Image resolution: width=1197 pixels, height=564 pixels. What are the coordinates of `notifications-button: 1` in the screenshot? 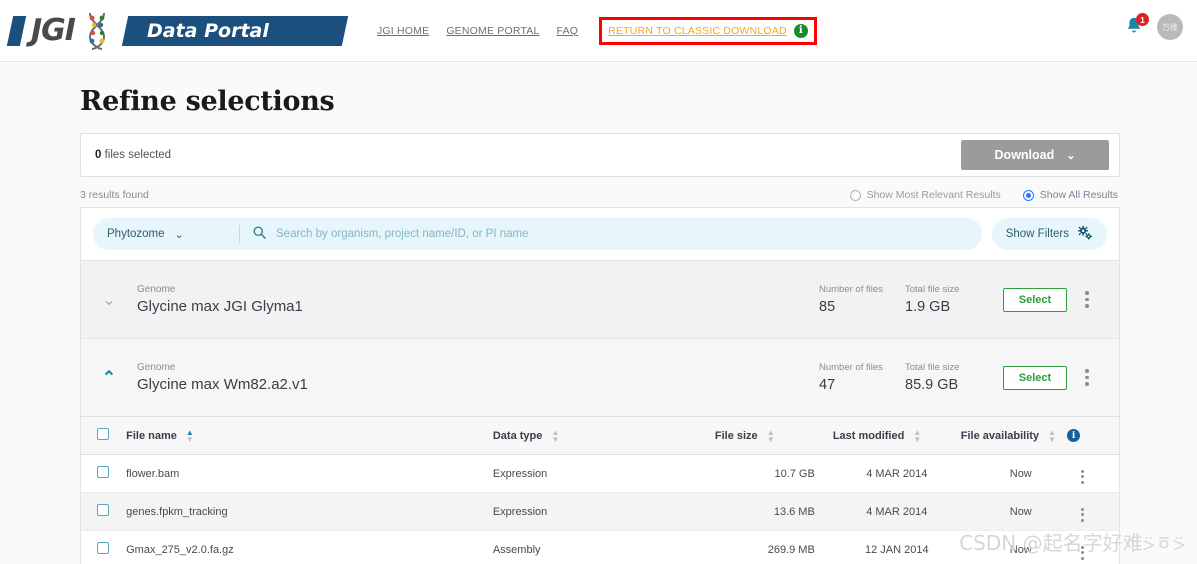 It's located at (1136, 26).